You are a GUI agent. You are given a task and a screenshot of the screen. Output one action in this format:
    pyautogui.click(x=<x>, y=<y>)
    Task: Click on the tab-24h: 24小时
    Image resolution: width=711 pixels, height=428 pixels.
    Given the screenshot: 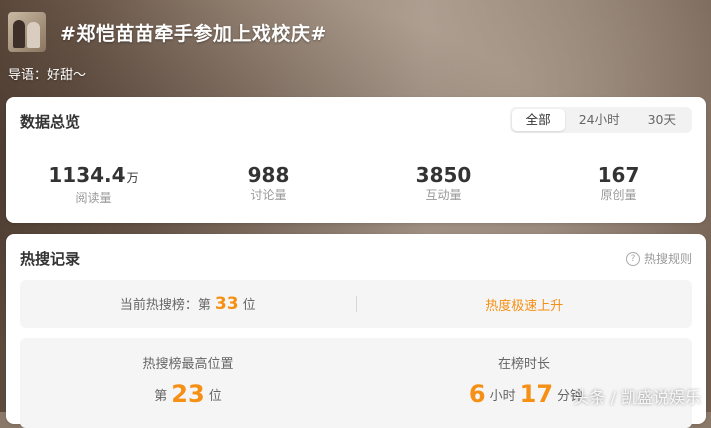 What is the action you would take?
    pyautogui.click(x=599, y=120)
    